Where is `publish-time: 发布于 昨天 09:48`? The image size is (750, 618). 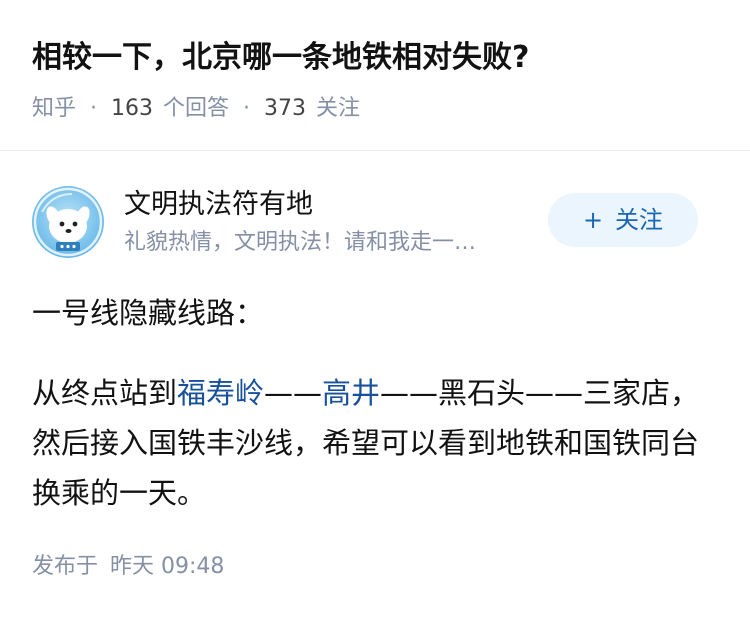 publish-time: 发布于 昨天 09:48 is located at coordinates (128, 567).